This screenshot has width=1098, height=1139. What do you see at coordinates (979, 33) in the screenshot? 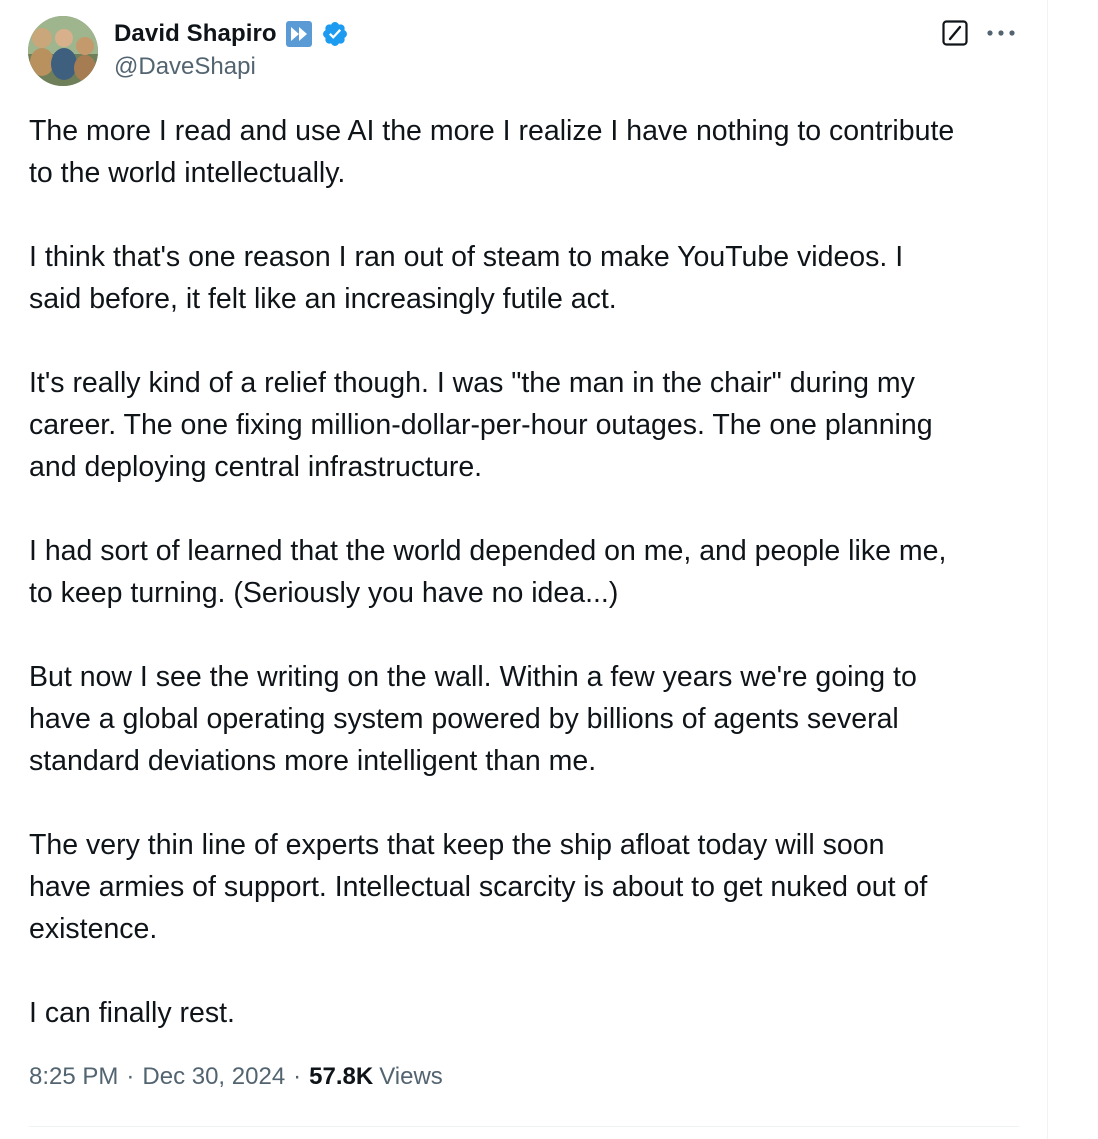
I see `tweet-header-actions` at bounding box center [979, 33].